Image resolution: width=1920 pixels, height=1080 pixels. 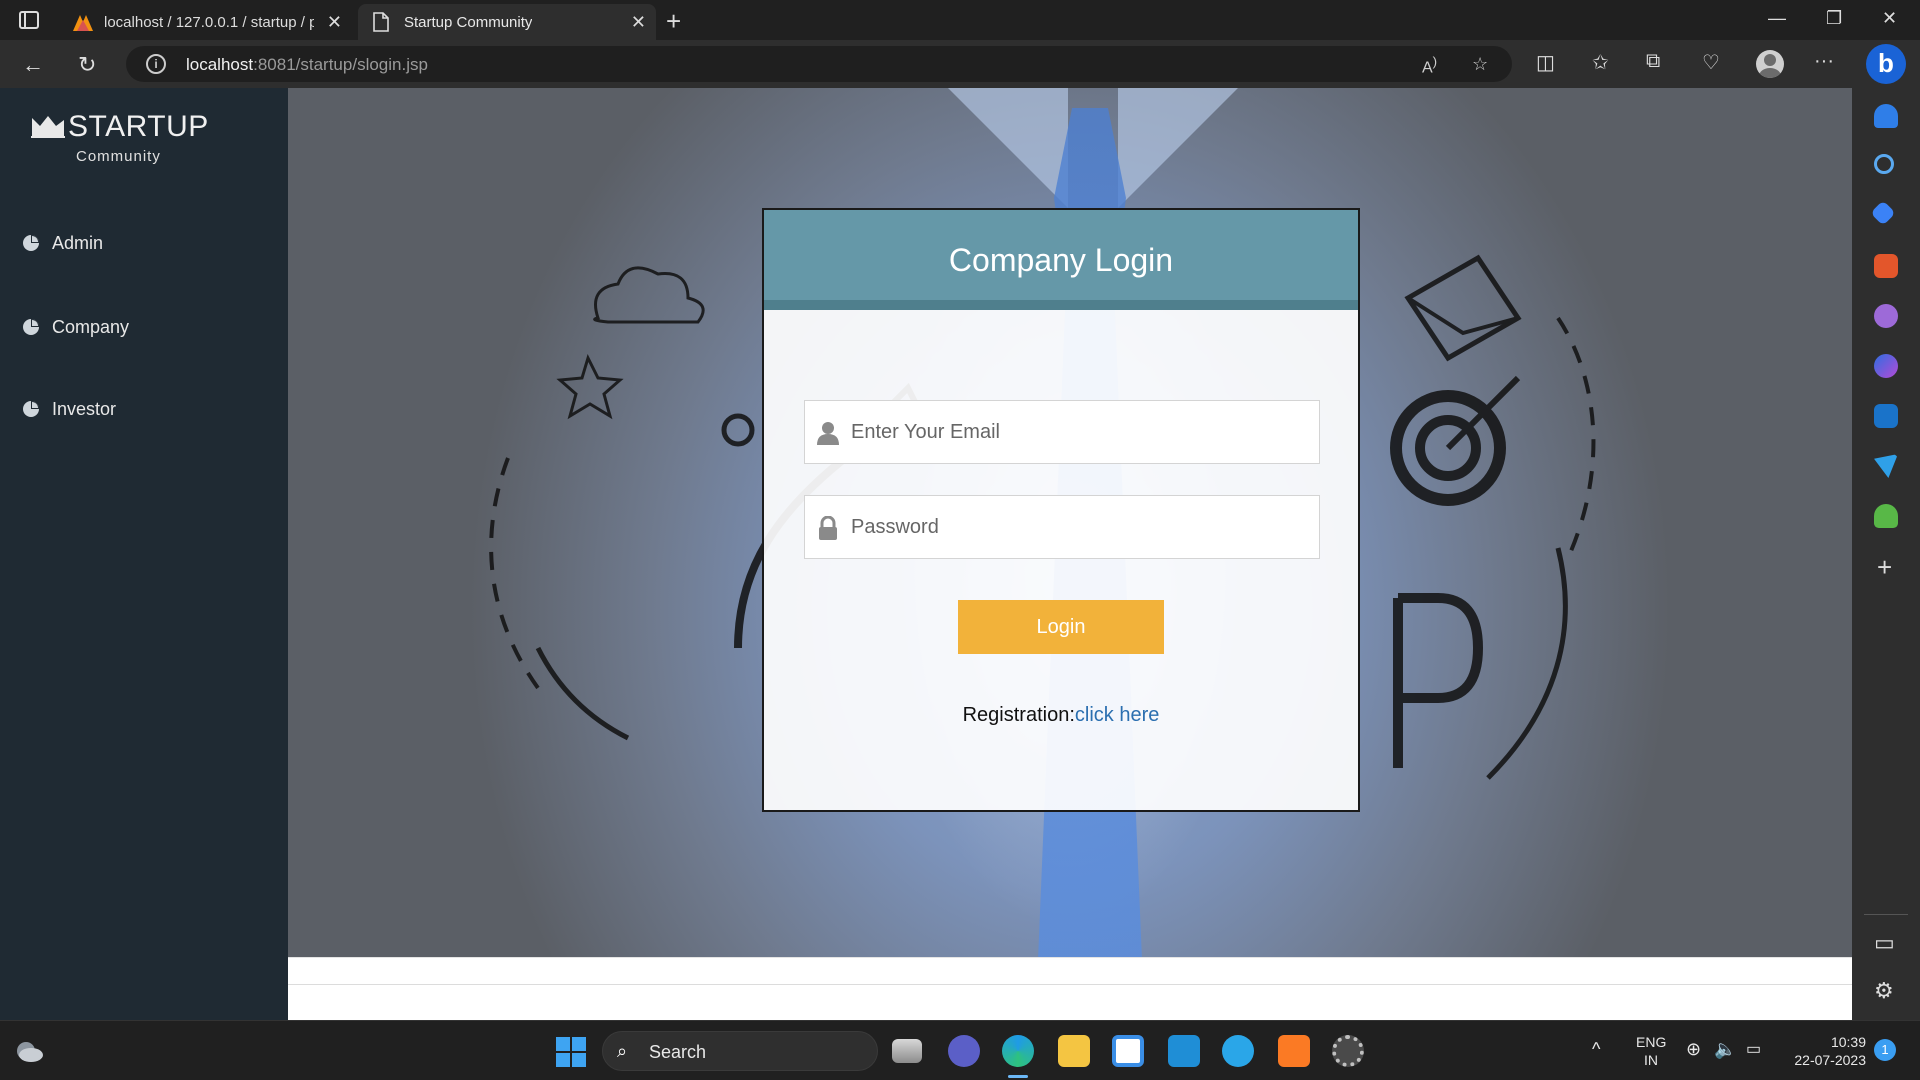 What do you see at coordinates (83, 23) in the screenshot?
I see `phpmyadmin-favicon-icon` at bounding box center [83, 23].